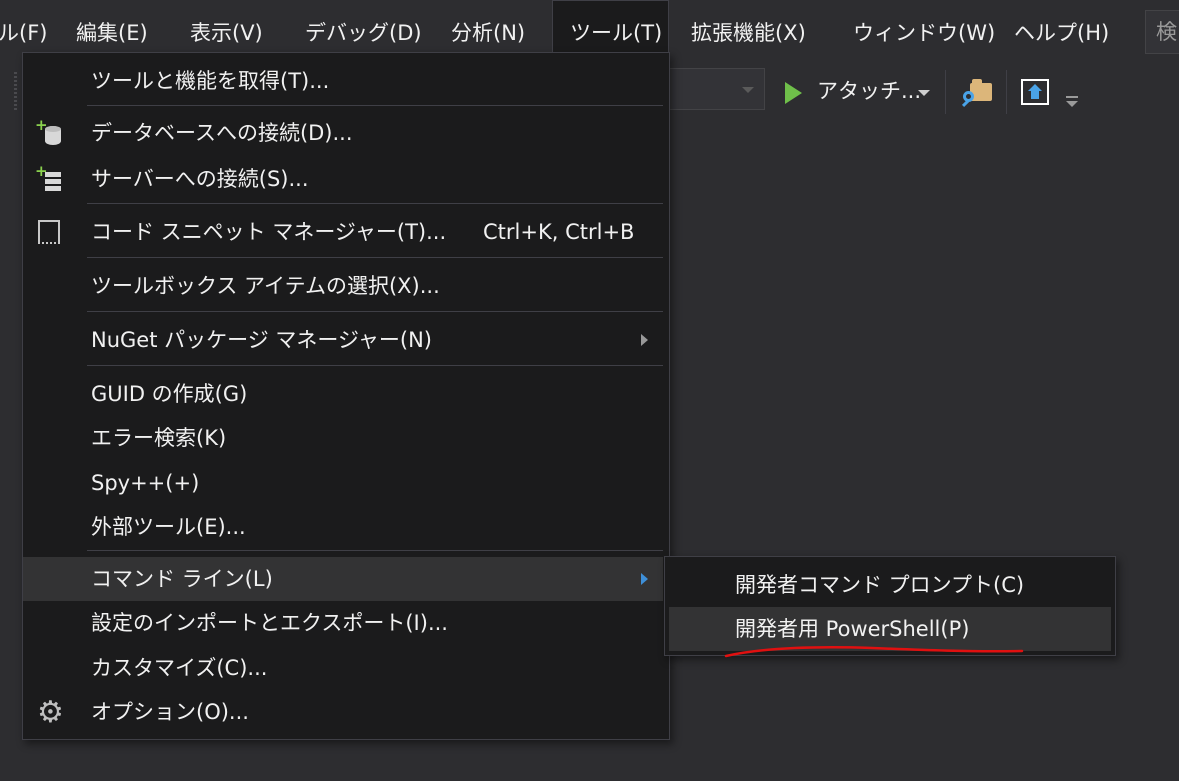 The image size is (1179, 781). What do you see at coordinates (15, 92) in the screenshot?
I see `toolbar-grip` at bounding box center [15, 92].